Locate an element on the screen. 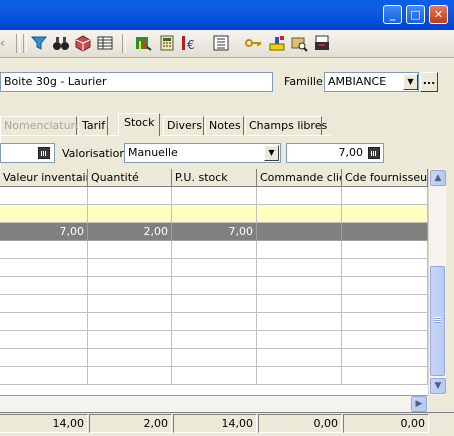 Image resolution: width=454 pixels, height=436 pixels. grid-column-header: Commande client is located at coordinates (299, 178).